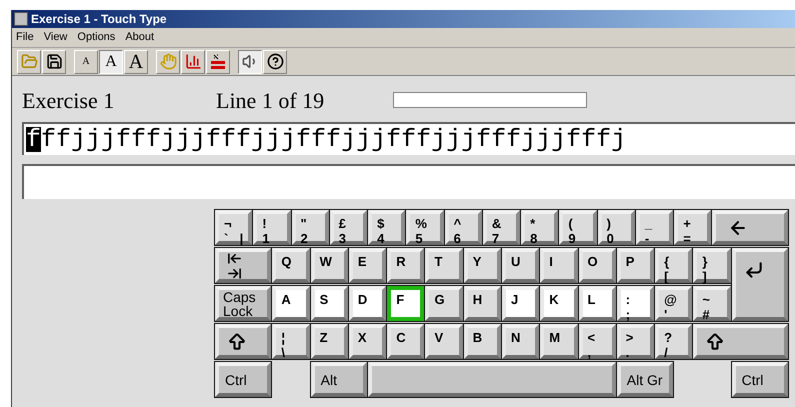 This screenshot has height=407, width=795. What do you see at coordinates (139, 37) in the screenshot?
I see `menu-item: About` at bounding box center [139, 37].